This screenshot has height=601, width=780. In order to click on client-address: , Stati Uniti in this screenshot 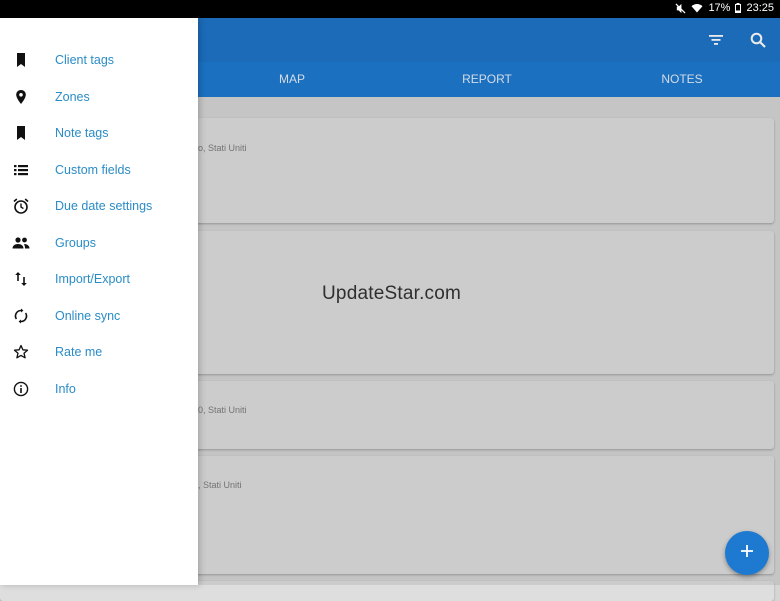, I will do `click(220, 485)`.